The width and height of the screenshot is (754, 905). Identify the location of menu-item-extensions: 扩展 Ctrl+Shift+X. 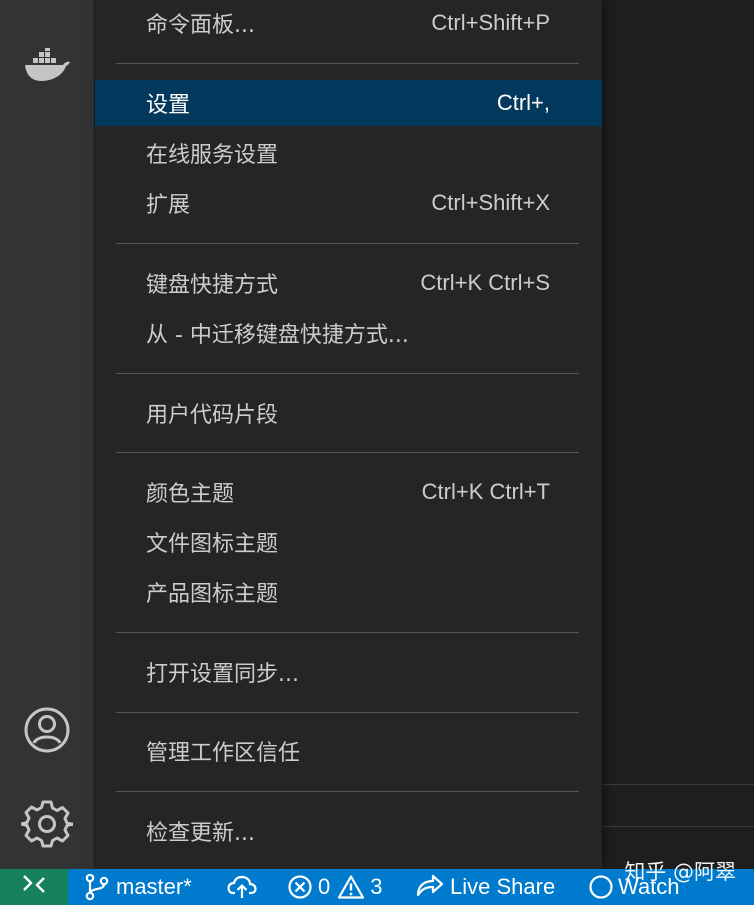
(348, 203).